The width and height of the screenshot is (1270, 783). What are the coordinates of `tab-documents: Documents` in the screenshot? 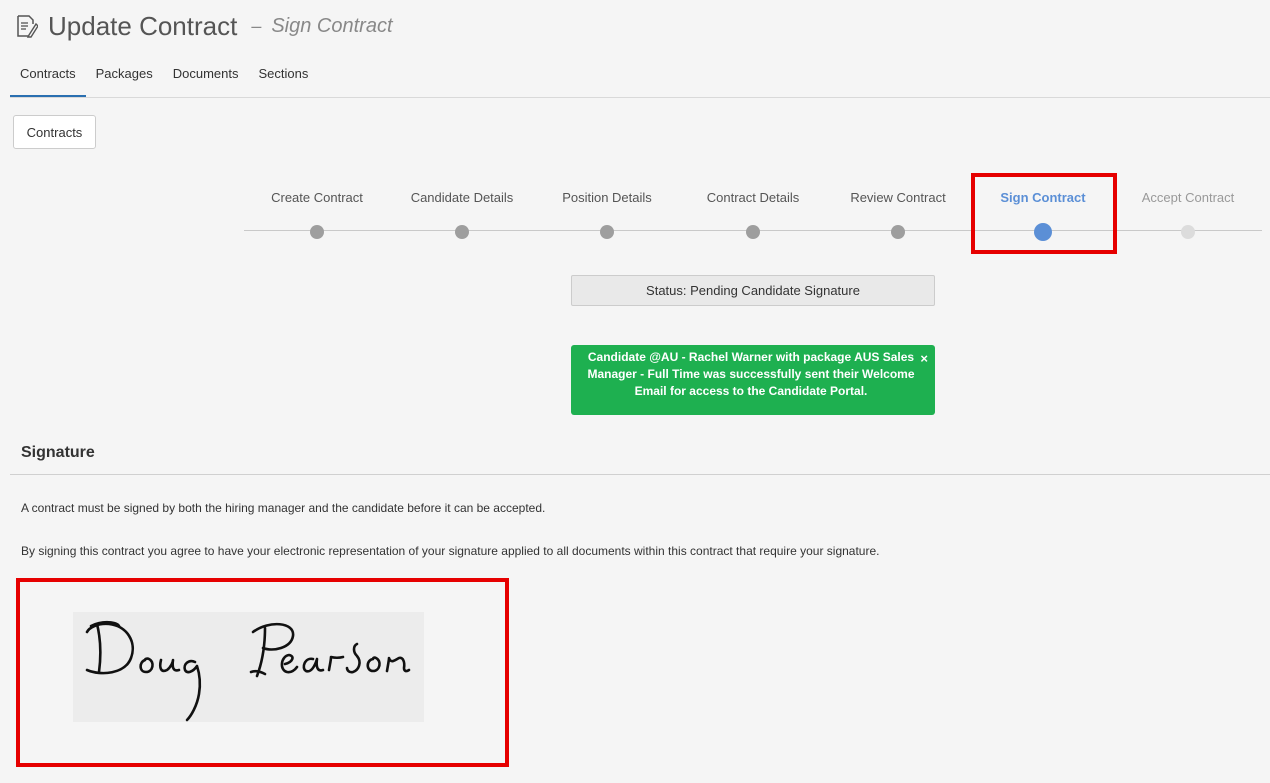 It's located at (206, 75).